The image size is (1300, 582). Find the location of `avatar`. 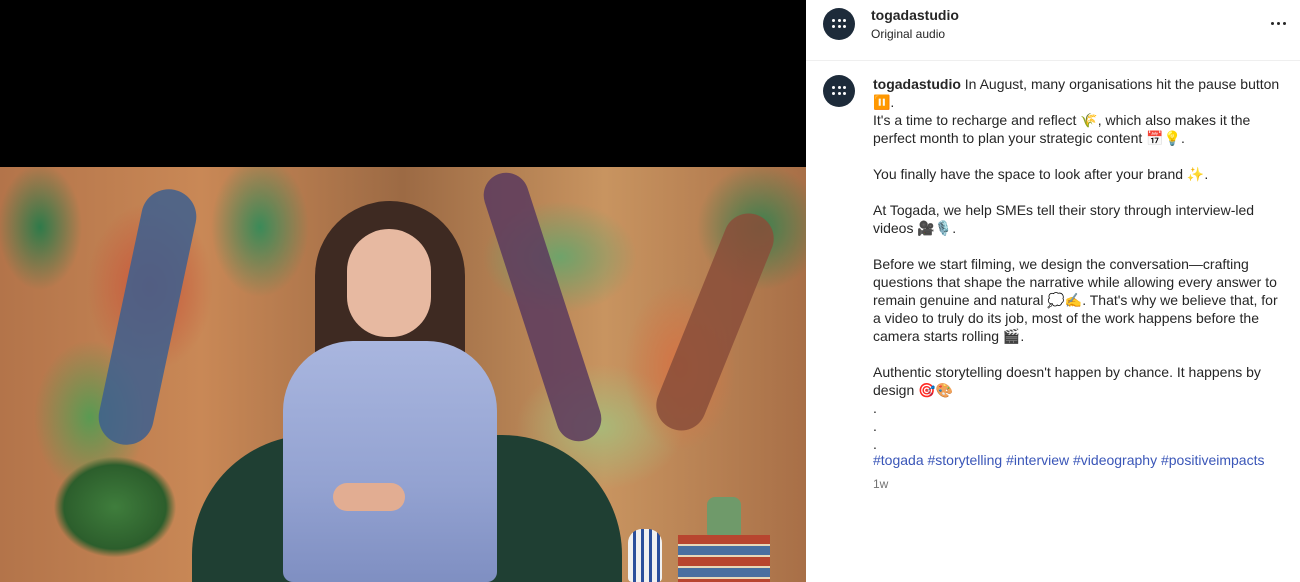

avatar is located at coordinates (839, 24).